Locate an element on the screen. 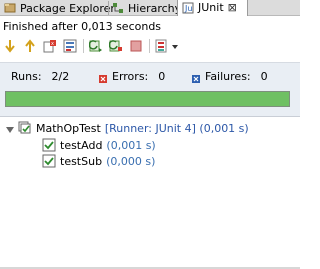 Image resolution: width=320 pixels, height=269 pixels. expanded-twisty-icon is located at coordinates (10, 128).